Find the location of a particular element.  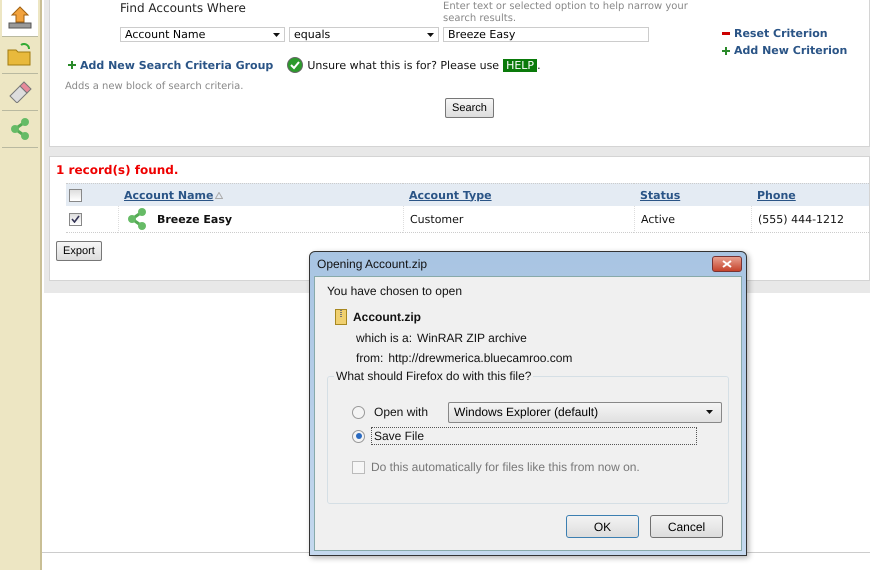

detail-label: which is a: is located at coordinates (384, 338).